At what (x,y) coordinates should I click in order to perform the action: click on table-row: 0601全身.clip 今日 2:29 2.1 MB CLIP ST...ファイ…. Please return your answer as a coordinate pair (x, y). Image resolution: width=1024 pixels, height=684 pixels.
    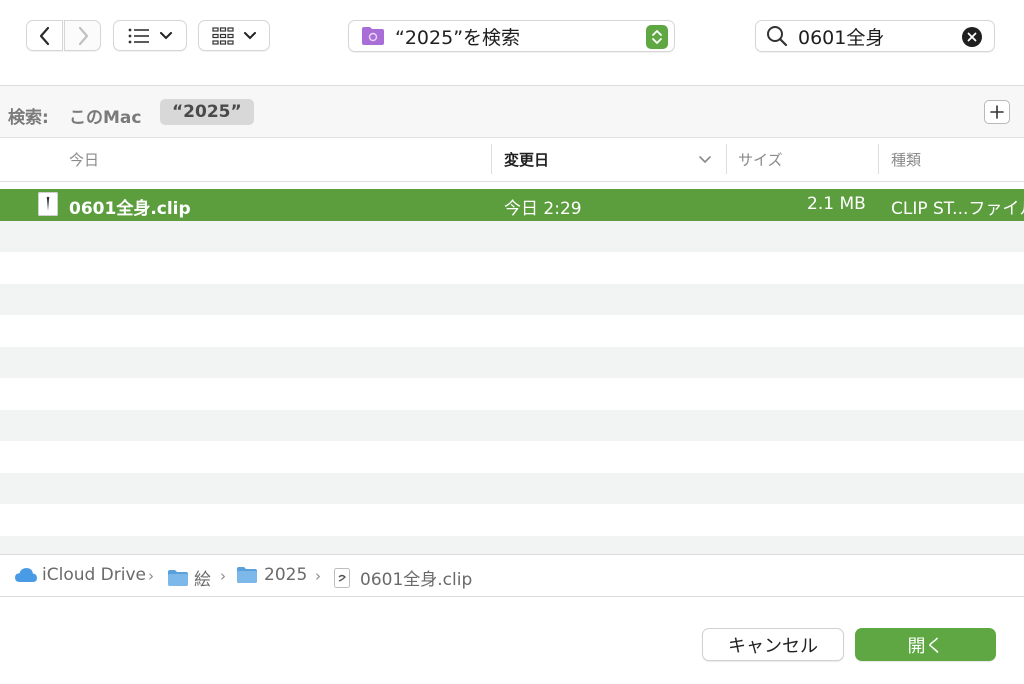
    Looking at the image, I should click on (512, 205).